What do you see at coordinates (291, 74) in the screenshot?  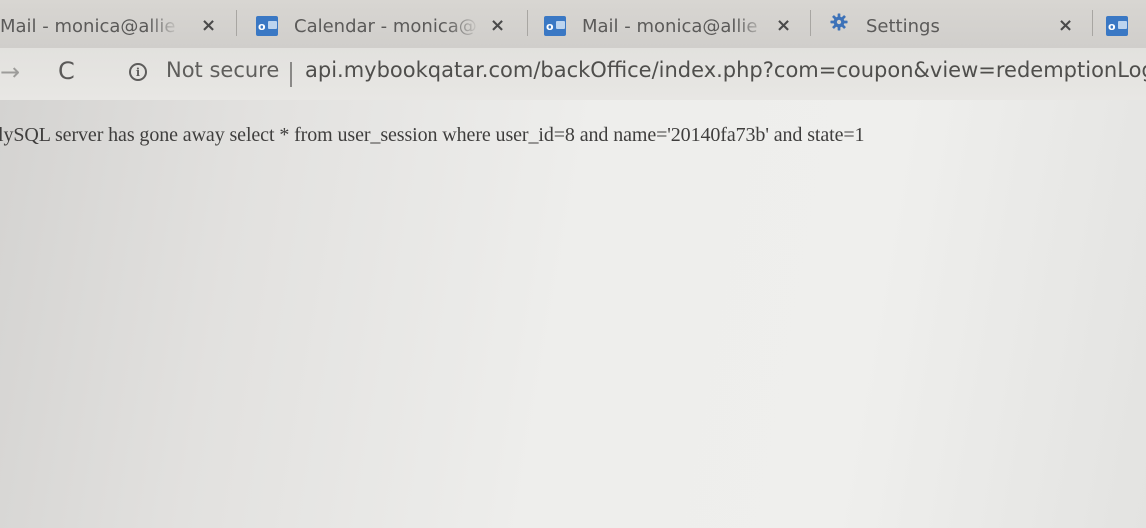 I see `omnibox-divider` at bounding box center [291, 74].